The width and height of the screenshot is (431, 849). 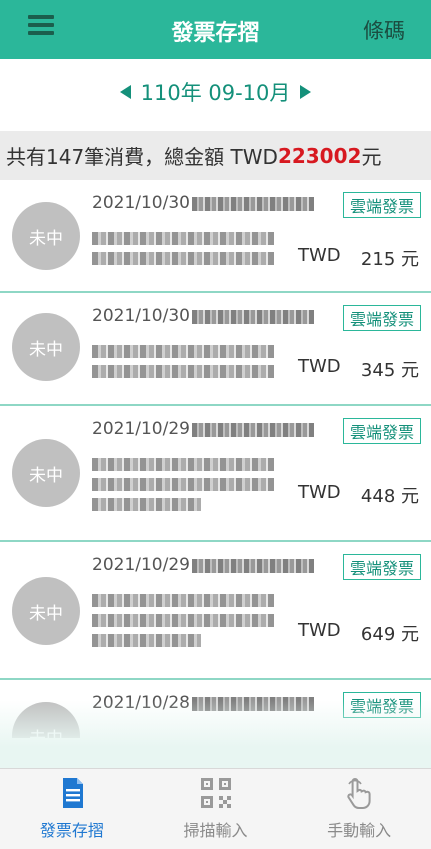 What do you see at coordinates (215, 29) in the screenshot?
I see `top-bar: 發票存摺 條碼` at bounding box center [215, 29].